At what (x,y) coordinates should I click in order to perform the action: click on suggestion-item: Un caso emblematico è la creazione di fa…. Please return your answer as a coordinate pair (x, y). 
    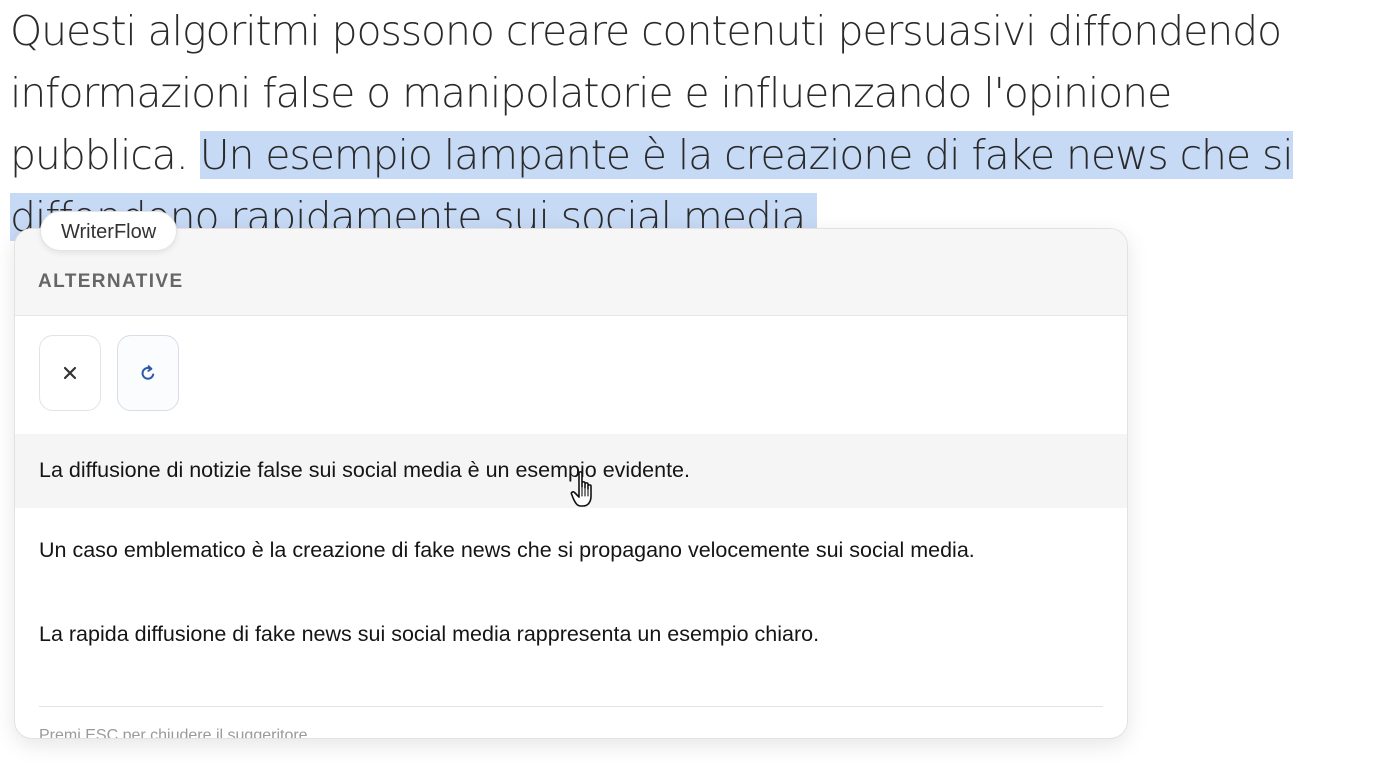
    Looking at the image, I should click on (571, 558).